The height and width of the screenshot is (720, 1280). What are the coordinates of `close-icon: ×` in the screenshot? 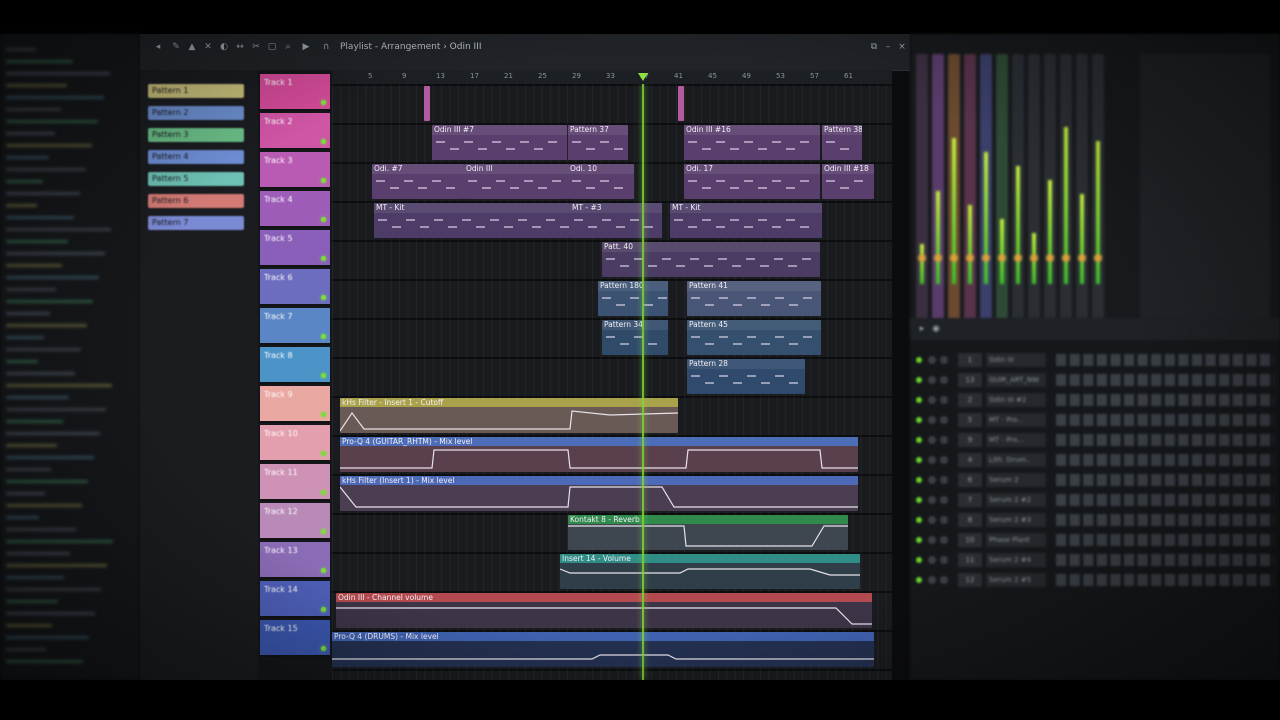 It's located at (902, 47).